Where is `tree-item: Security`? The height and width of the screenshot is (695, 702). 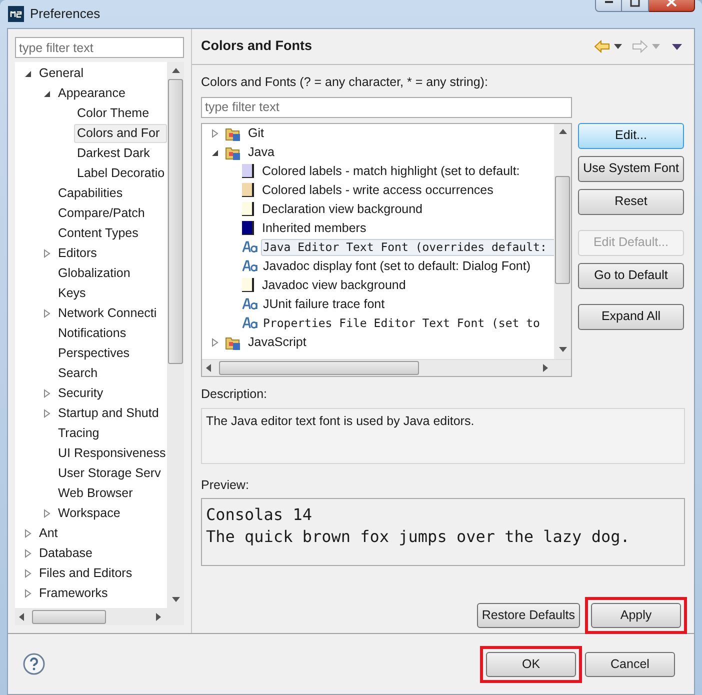
tree-item: Security is located at coordinates (80, 393).